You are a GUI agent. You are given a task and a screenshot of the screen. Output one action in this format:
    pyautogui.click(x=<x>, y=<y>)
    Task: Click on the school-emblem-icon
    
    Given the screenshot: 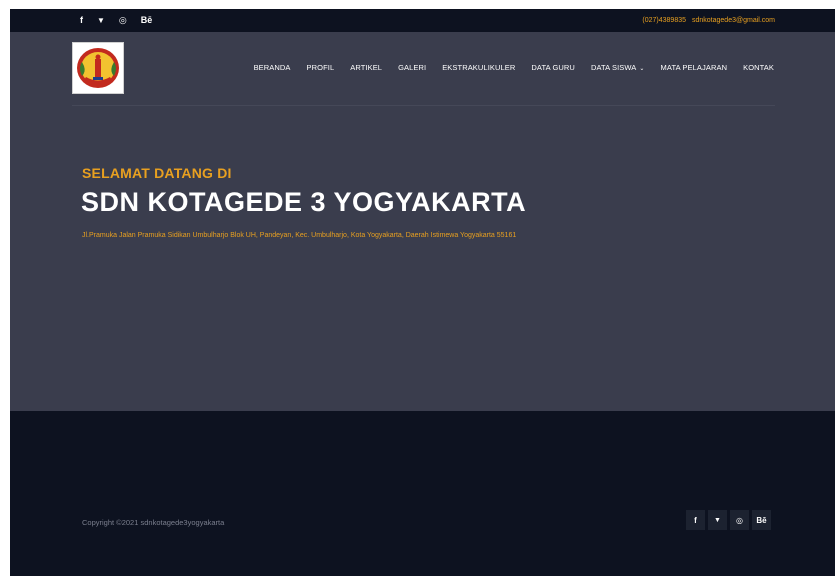 What is the action you would take?
    pyautogui.click(x=98, y=68)
    